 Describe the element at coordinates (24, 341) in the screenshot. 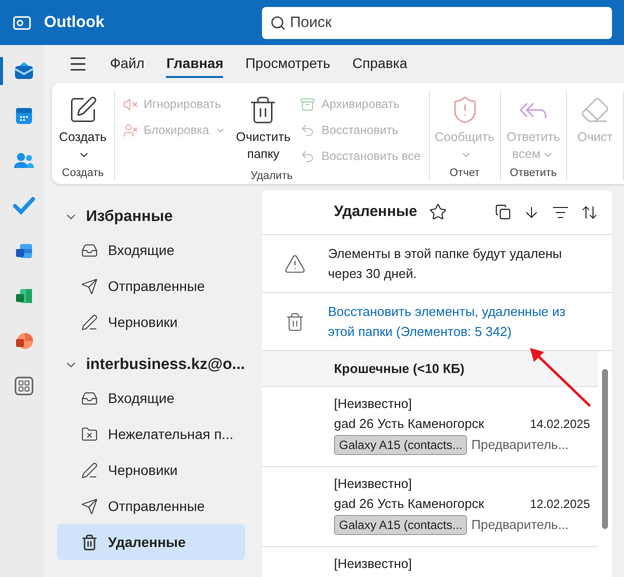

I see `powerpoint-icon` at that location.